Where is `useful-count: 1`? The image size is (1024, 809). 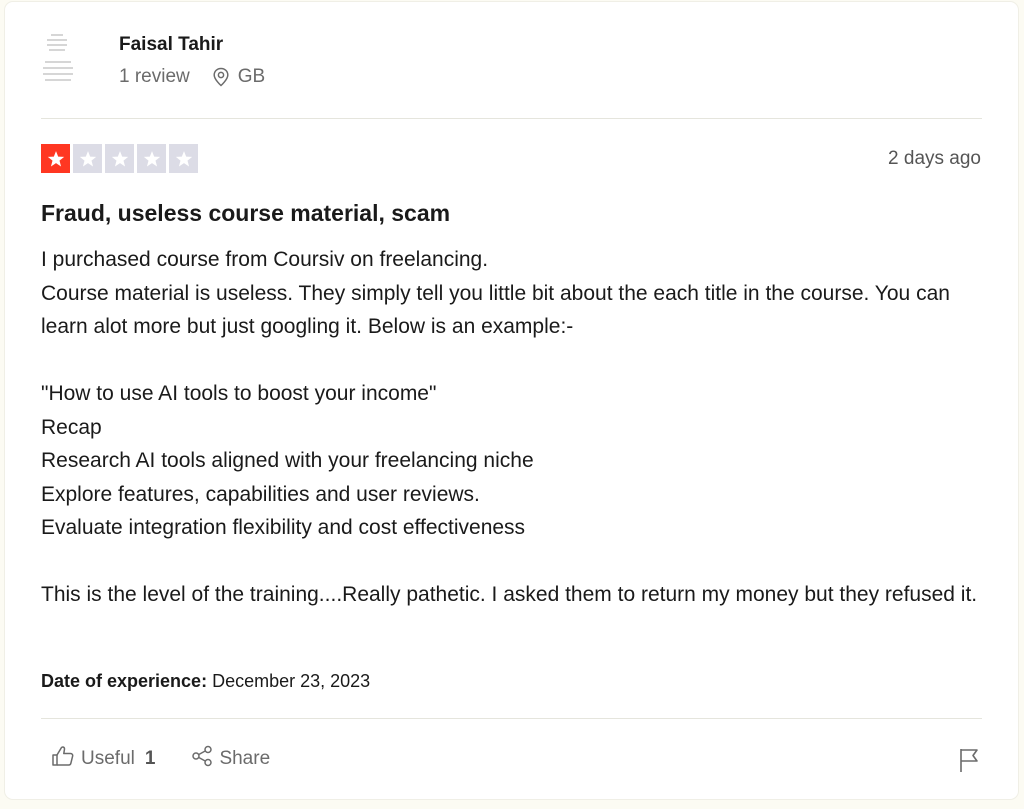 useful-count: 1 is located at coordinates (150, 758).